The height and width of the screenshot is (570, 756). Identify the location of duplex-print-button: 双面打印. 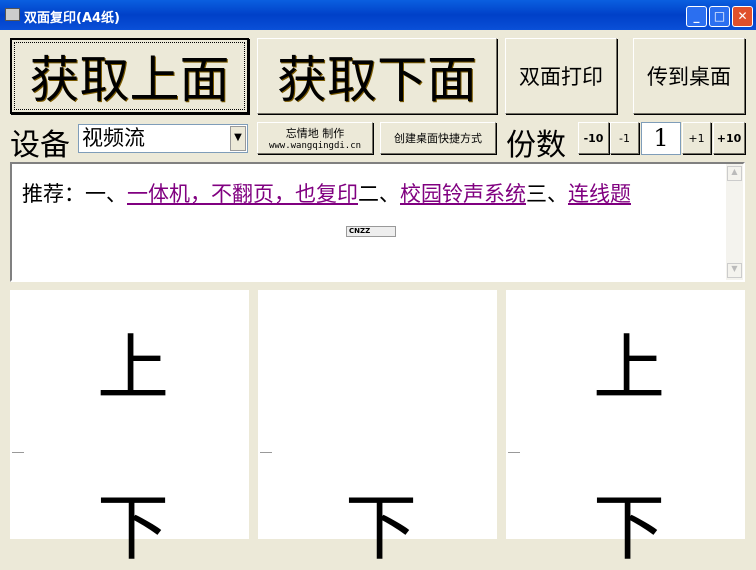
(561, 76).